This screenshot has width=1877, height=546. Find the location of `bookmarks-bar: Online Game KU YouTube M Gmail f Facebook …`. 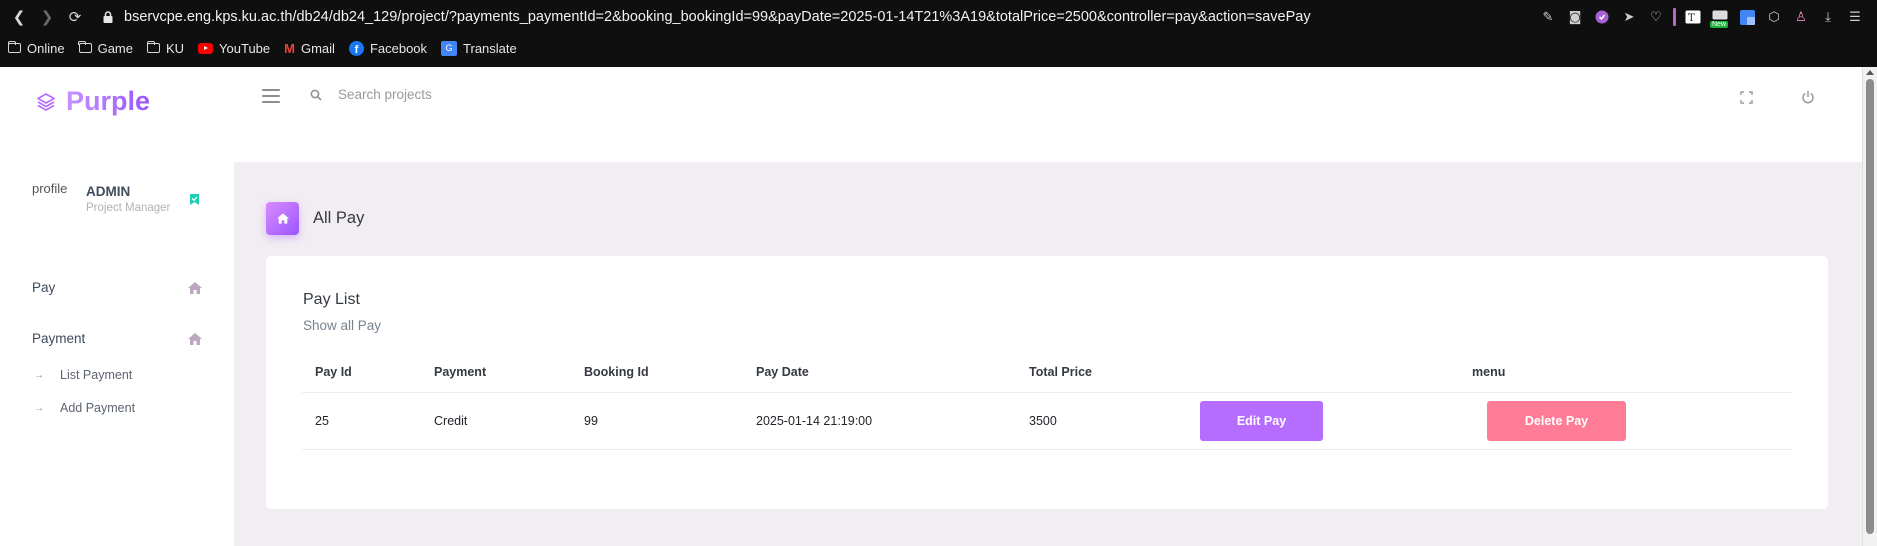

bookmarks-bar: Online Game KU YouTube M Gmail f Facebook … is located at coordinates (938, 48).